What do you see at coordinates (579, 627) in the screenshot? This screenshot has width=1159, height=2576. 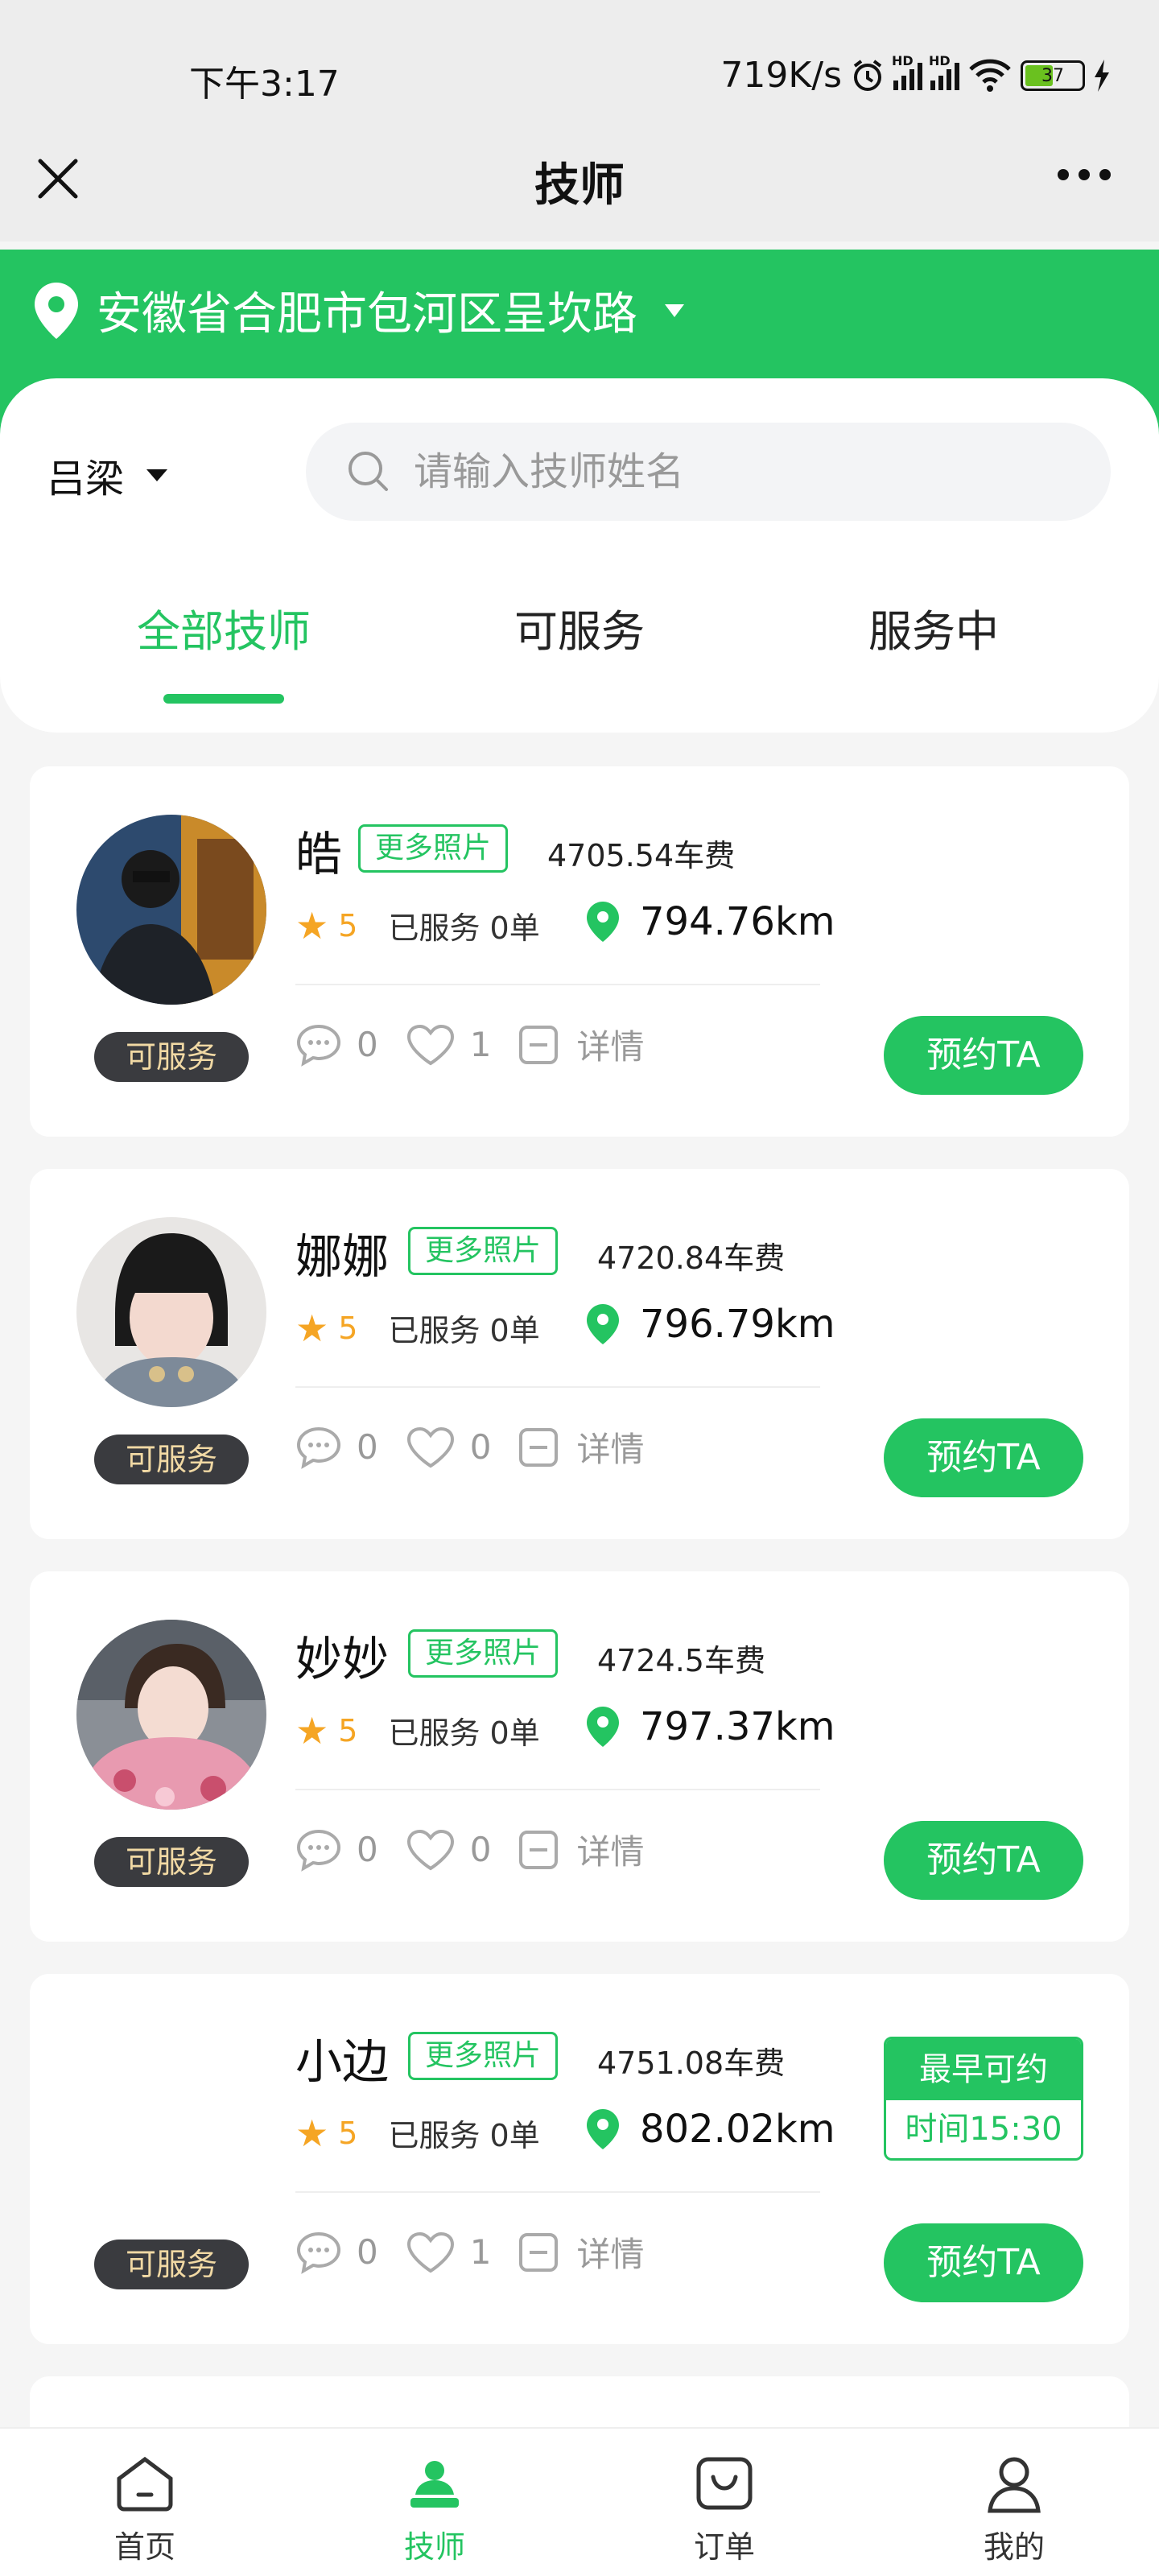 I see `tab-available: 可服务` at bounding box center [579, 627].